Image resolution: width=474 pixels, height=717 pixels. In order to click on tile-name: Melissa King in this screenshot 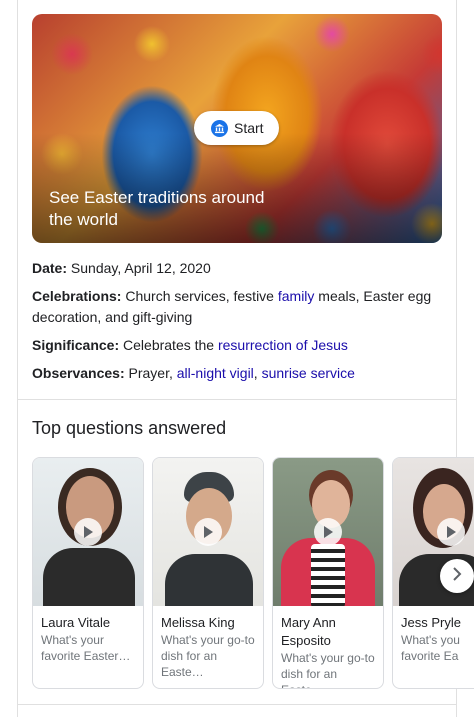, I will do `click(198, 622)`.